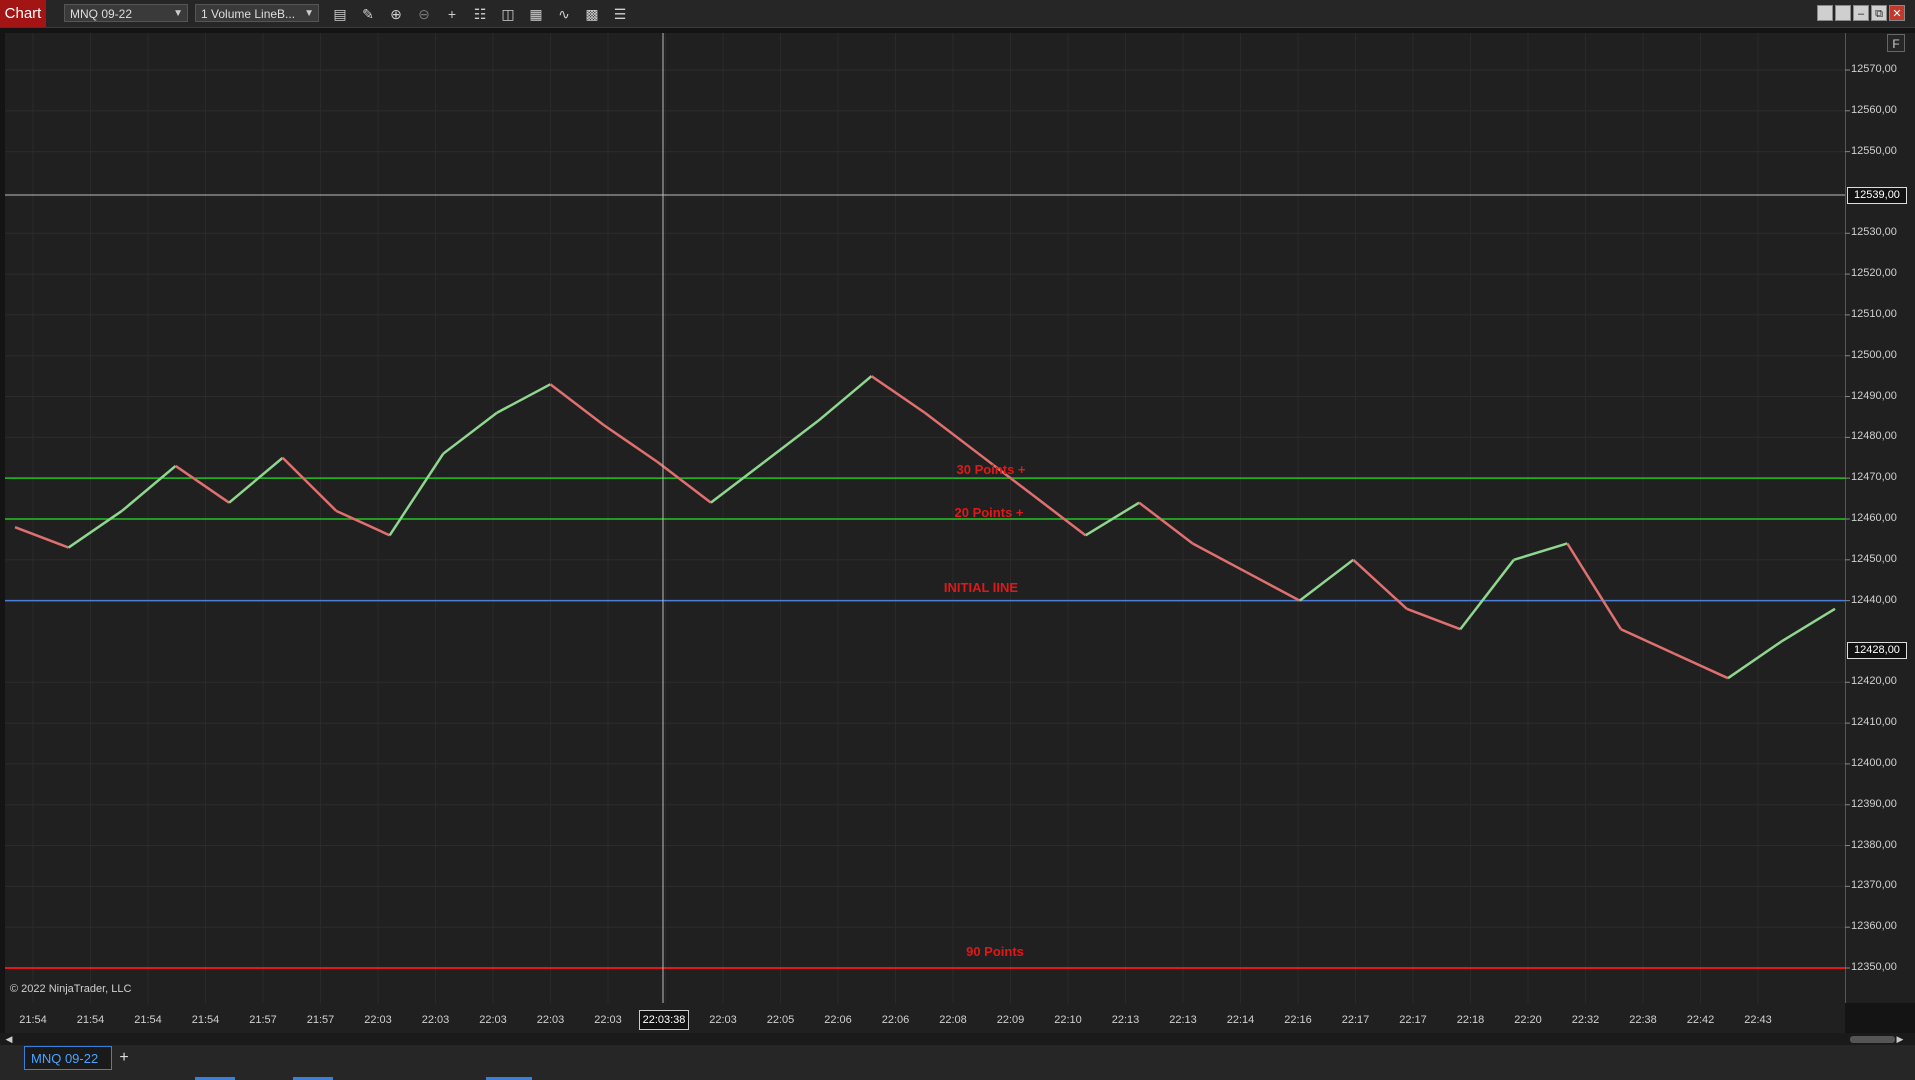  Describe the element at coordinates (1896, 43) in the screenshot. I see `f-button: F` at that location.